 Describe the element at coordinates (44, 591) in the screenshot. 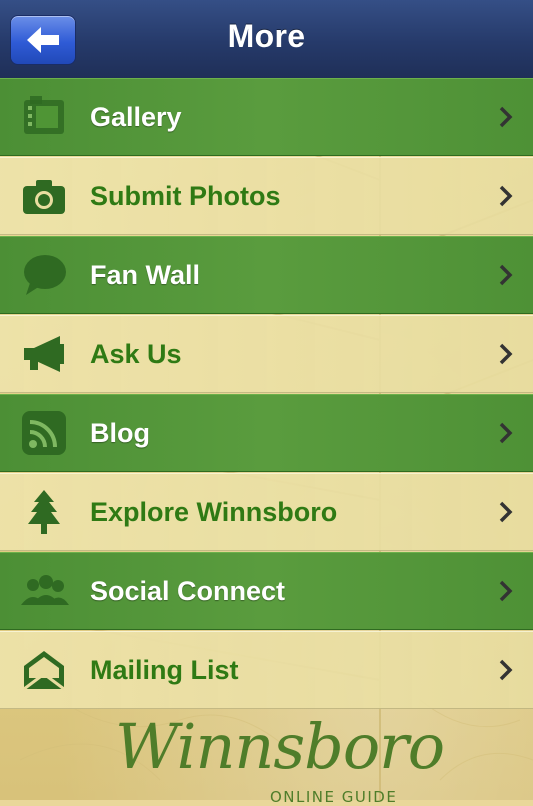

I see `people-icon` at that location.